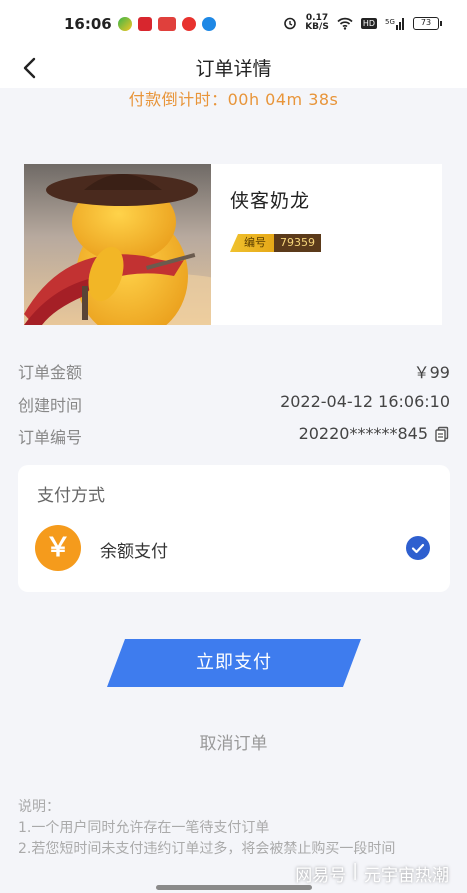 This screenshot has height=893, width=467. I want to click on home-indicator, so click(234, 887).